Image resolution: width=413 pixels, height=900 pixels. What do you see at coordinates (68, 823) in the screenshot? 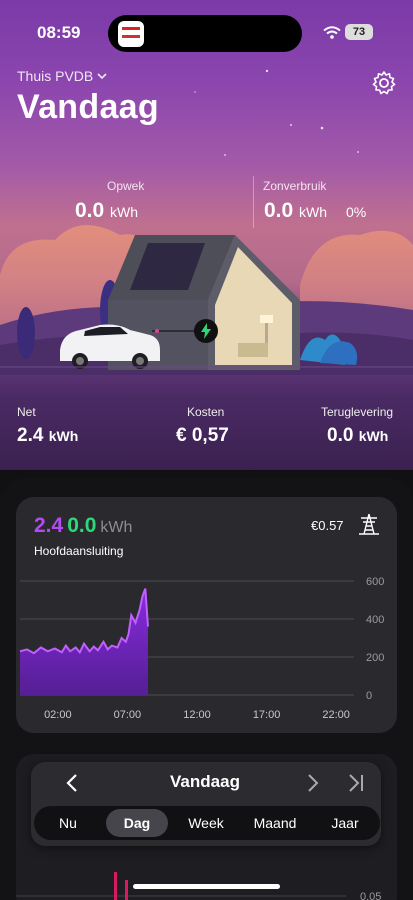
I see `segment-nu: Nu` at bounding box center [68, 823].